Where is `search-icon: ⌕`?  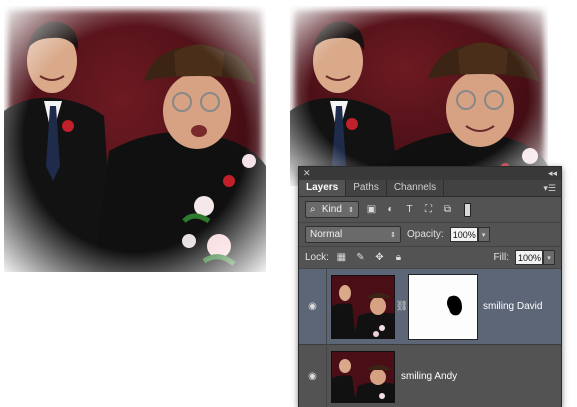
search-icon: ⌕ is located at coordinates (313, 209).